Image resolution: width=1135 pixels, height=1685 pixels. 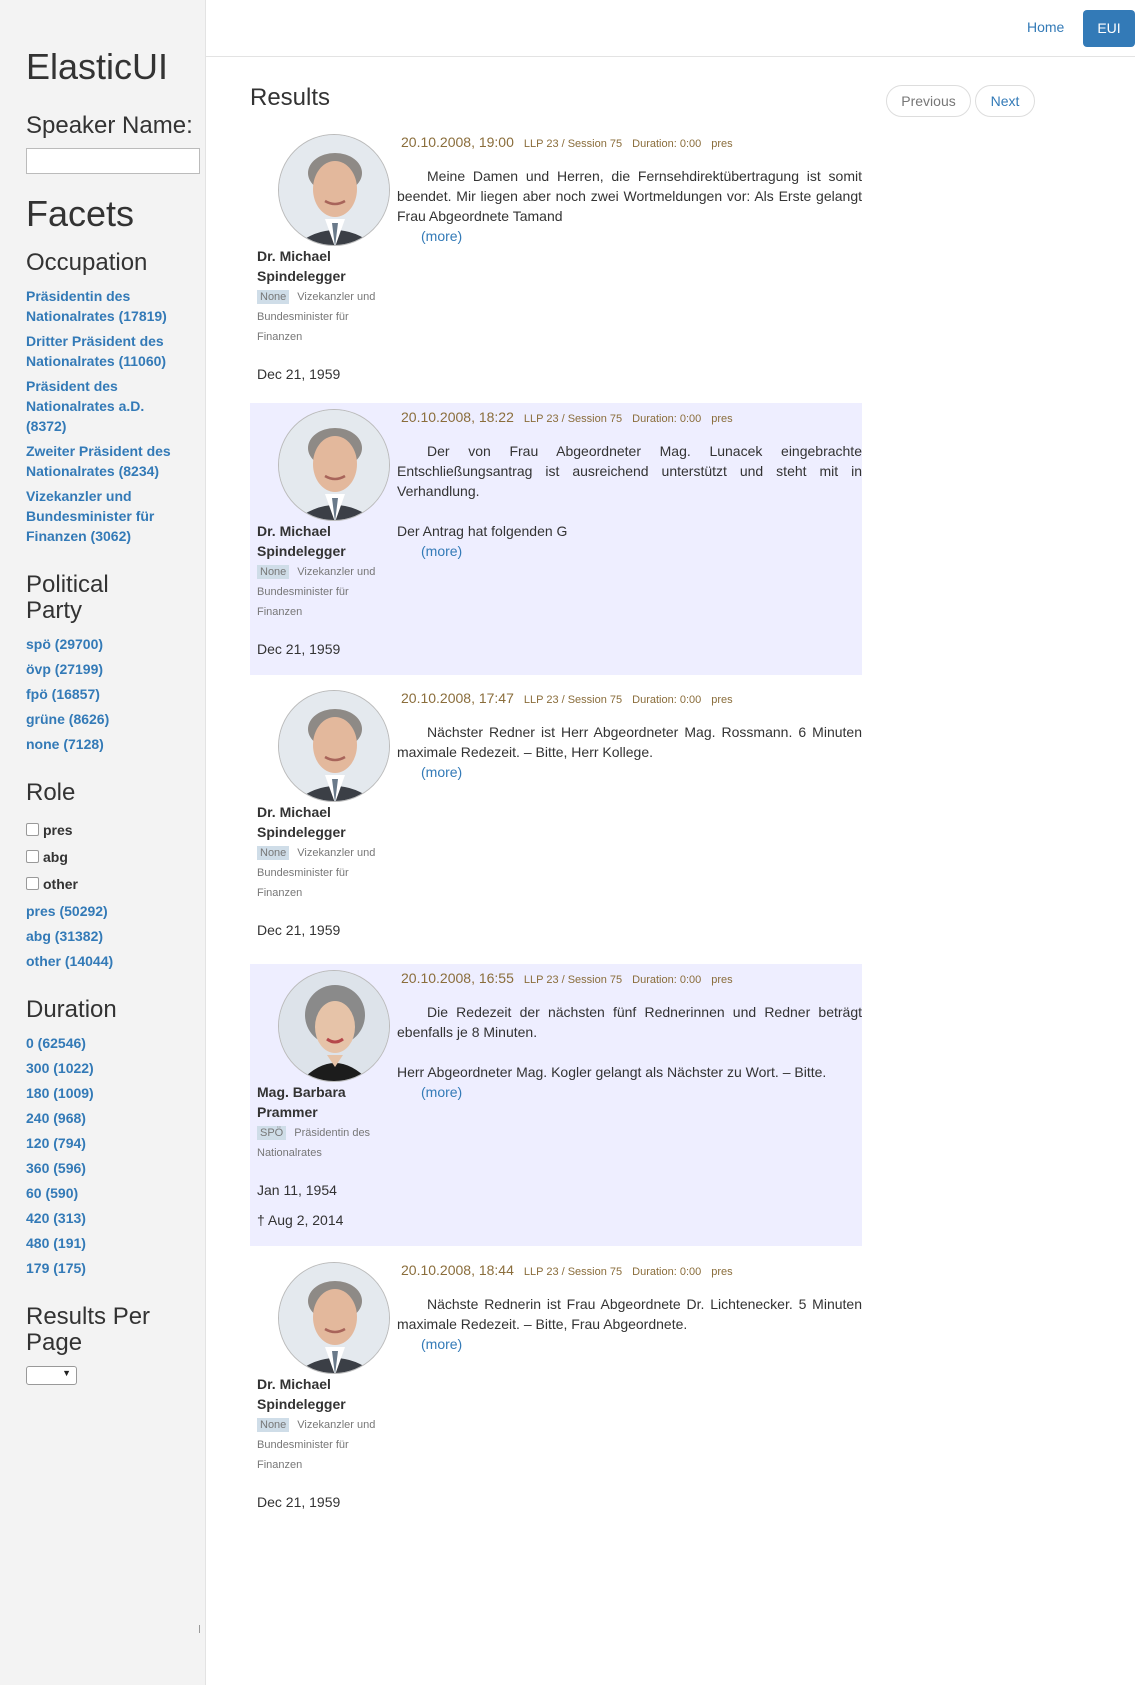 What do you see at coordinates (115, 883) in the screenshot?
I see `role-checkbox-row: other` at bounding box center [115, 883].